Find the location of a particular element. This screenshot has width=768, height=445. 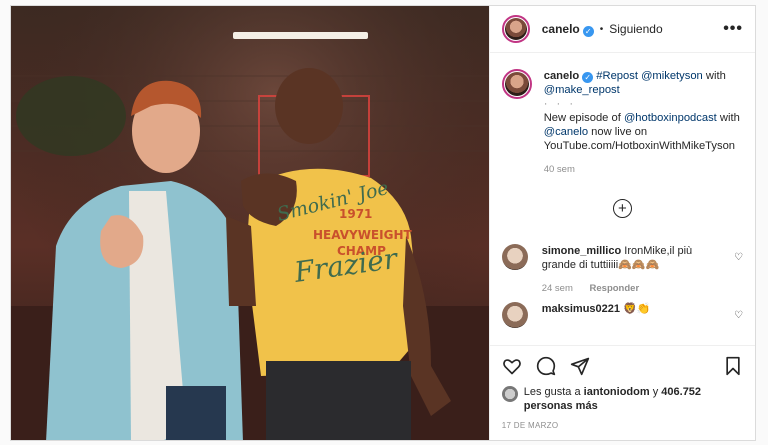

caption-text-prefix: New episode of is located at coordinates (582, 118).